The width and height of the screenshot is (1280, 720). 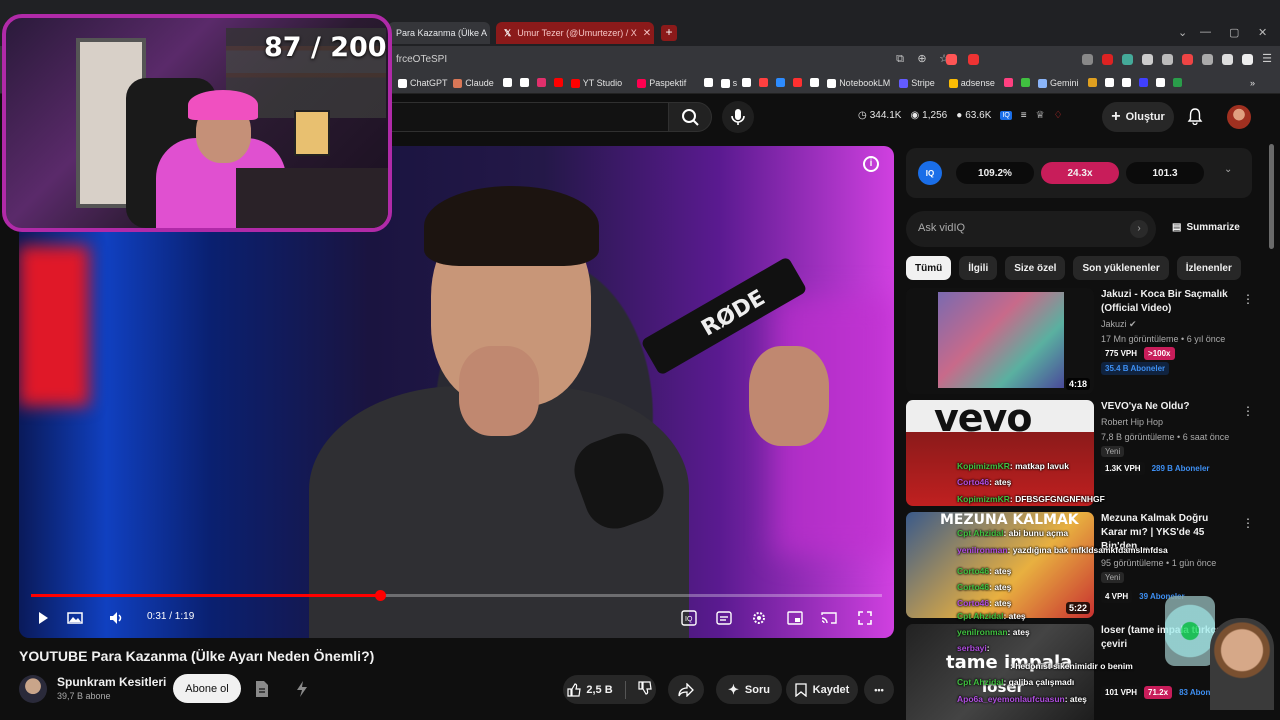 What do you see at coordinates (971, 83) in the screenshot?
I see `bookmark-item: adsense` at bounding box center [971, 83].